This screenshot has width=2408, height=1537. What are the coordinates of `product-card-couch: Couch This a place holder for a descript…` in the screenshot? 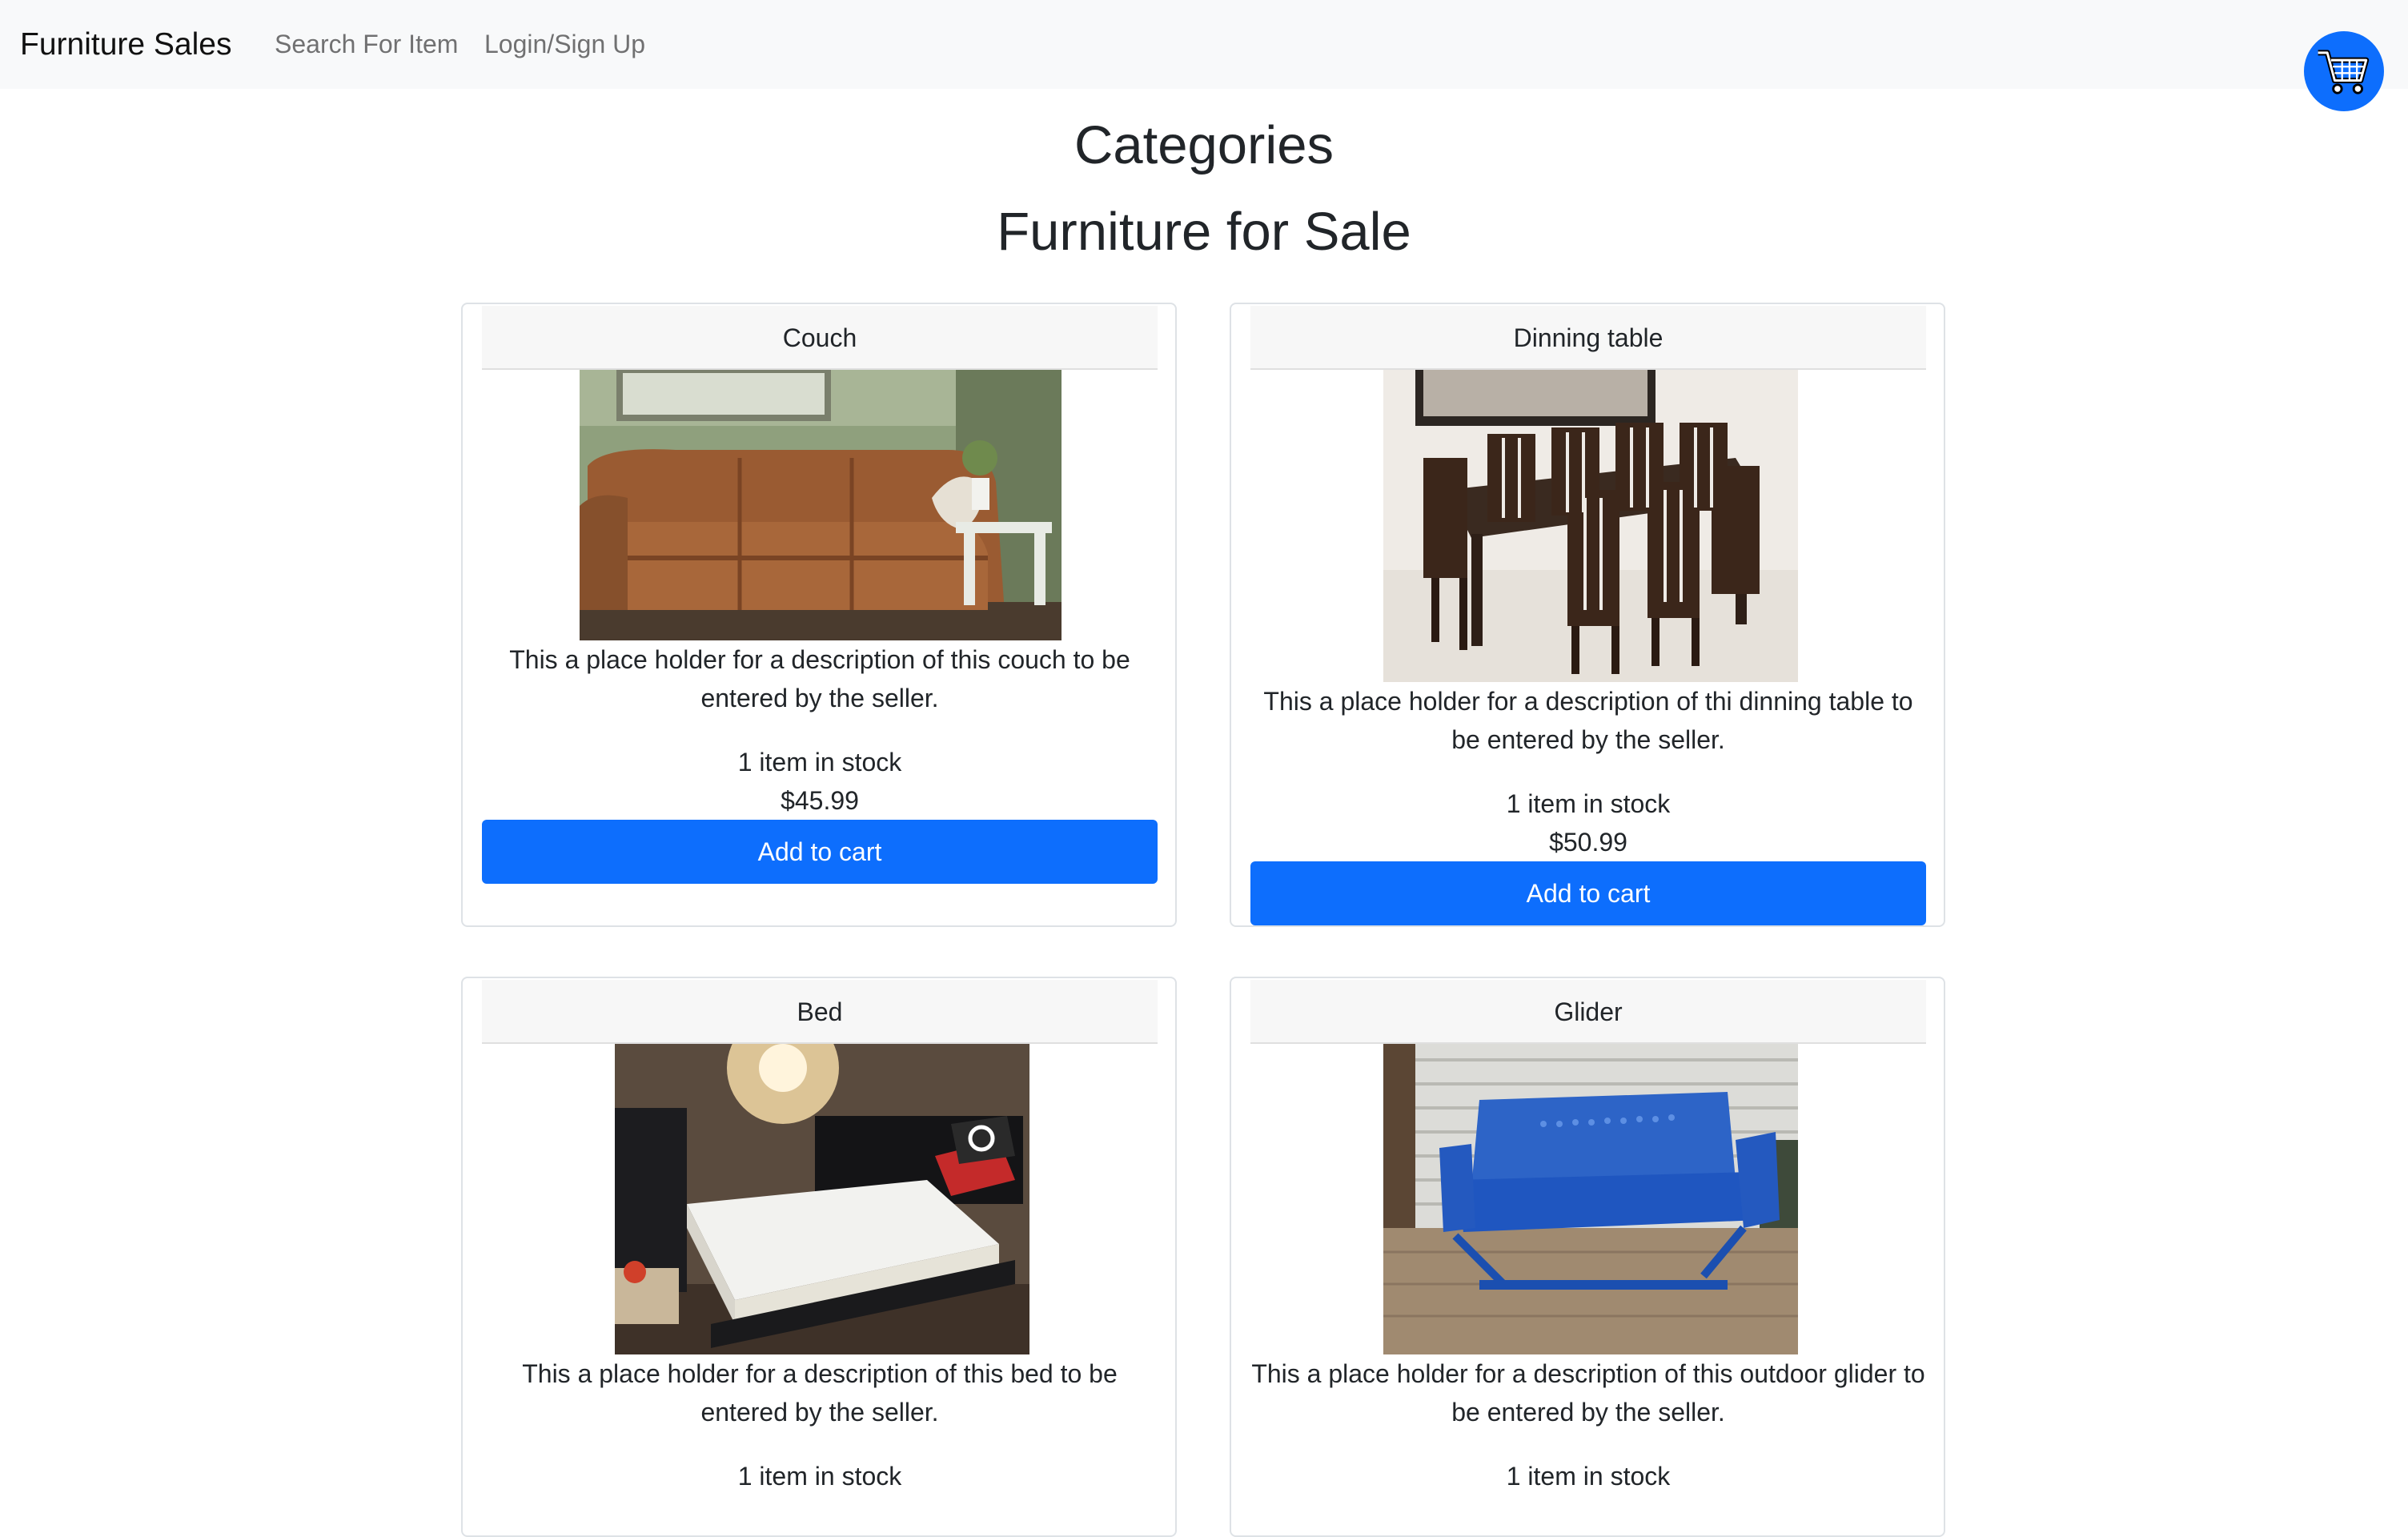 It's located at (819, 615).